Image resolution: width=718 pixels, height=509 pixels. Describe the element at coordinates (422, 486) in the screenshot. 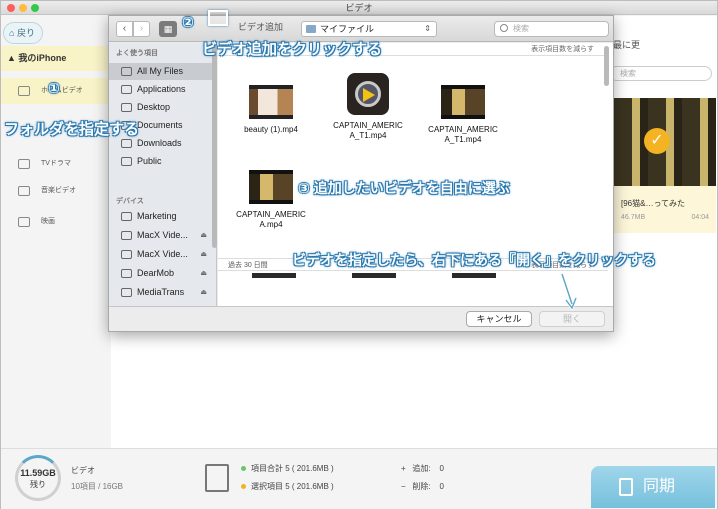

I see `deleted-count: − 削除: 0` at that location.